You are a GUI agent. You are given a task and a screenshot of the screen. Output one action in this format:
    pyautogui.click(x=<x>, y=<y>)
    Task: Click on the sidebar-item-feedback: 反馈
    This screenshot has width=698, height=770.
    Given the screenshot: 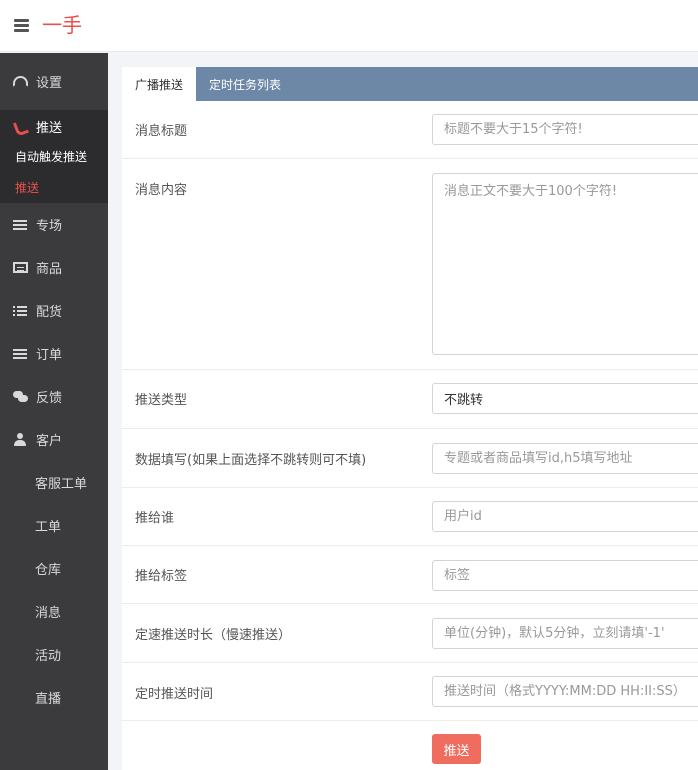 What is the action you would take?
    pyautogui.click(x=54, y=396)
    